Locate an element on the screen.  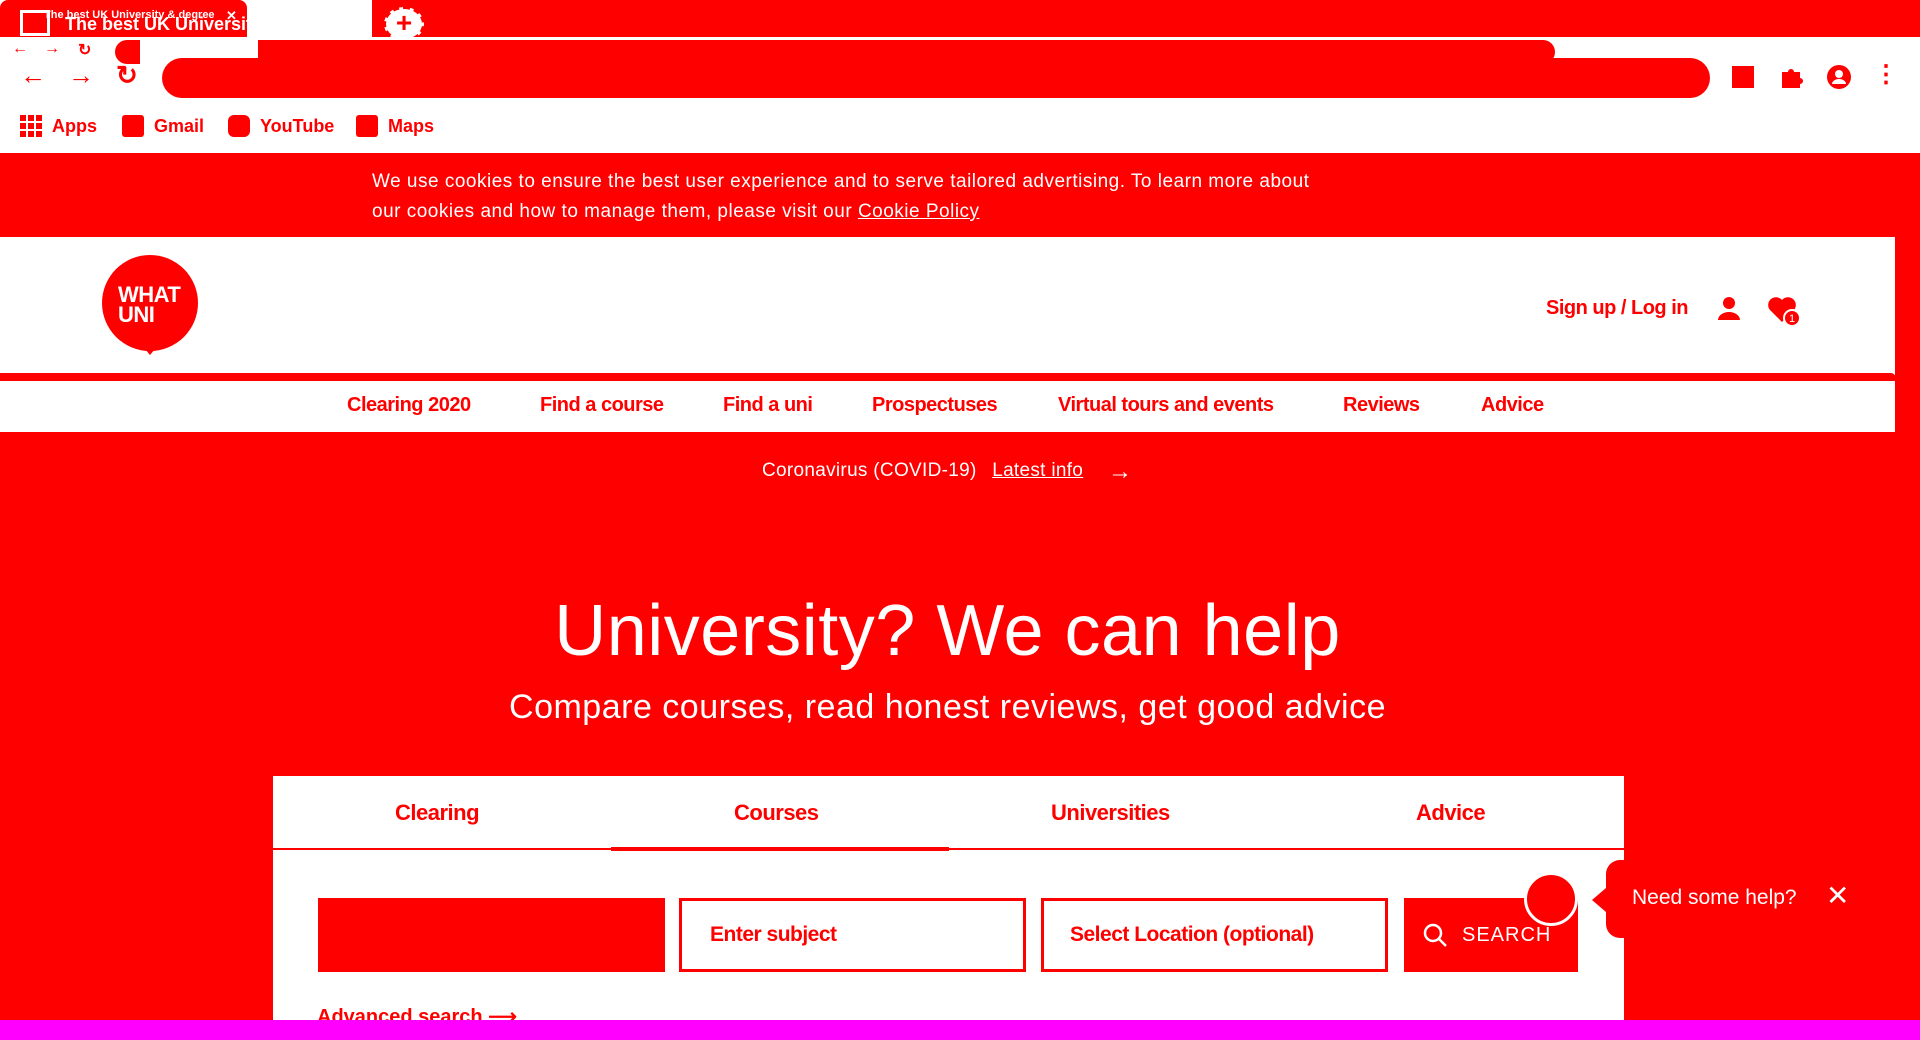
logo-text: WHAT UNI is located at coordinates (149, 305).